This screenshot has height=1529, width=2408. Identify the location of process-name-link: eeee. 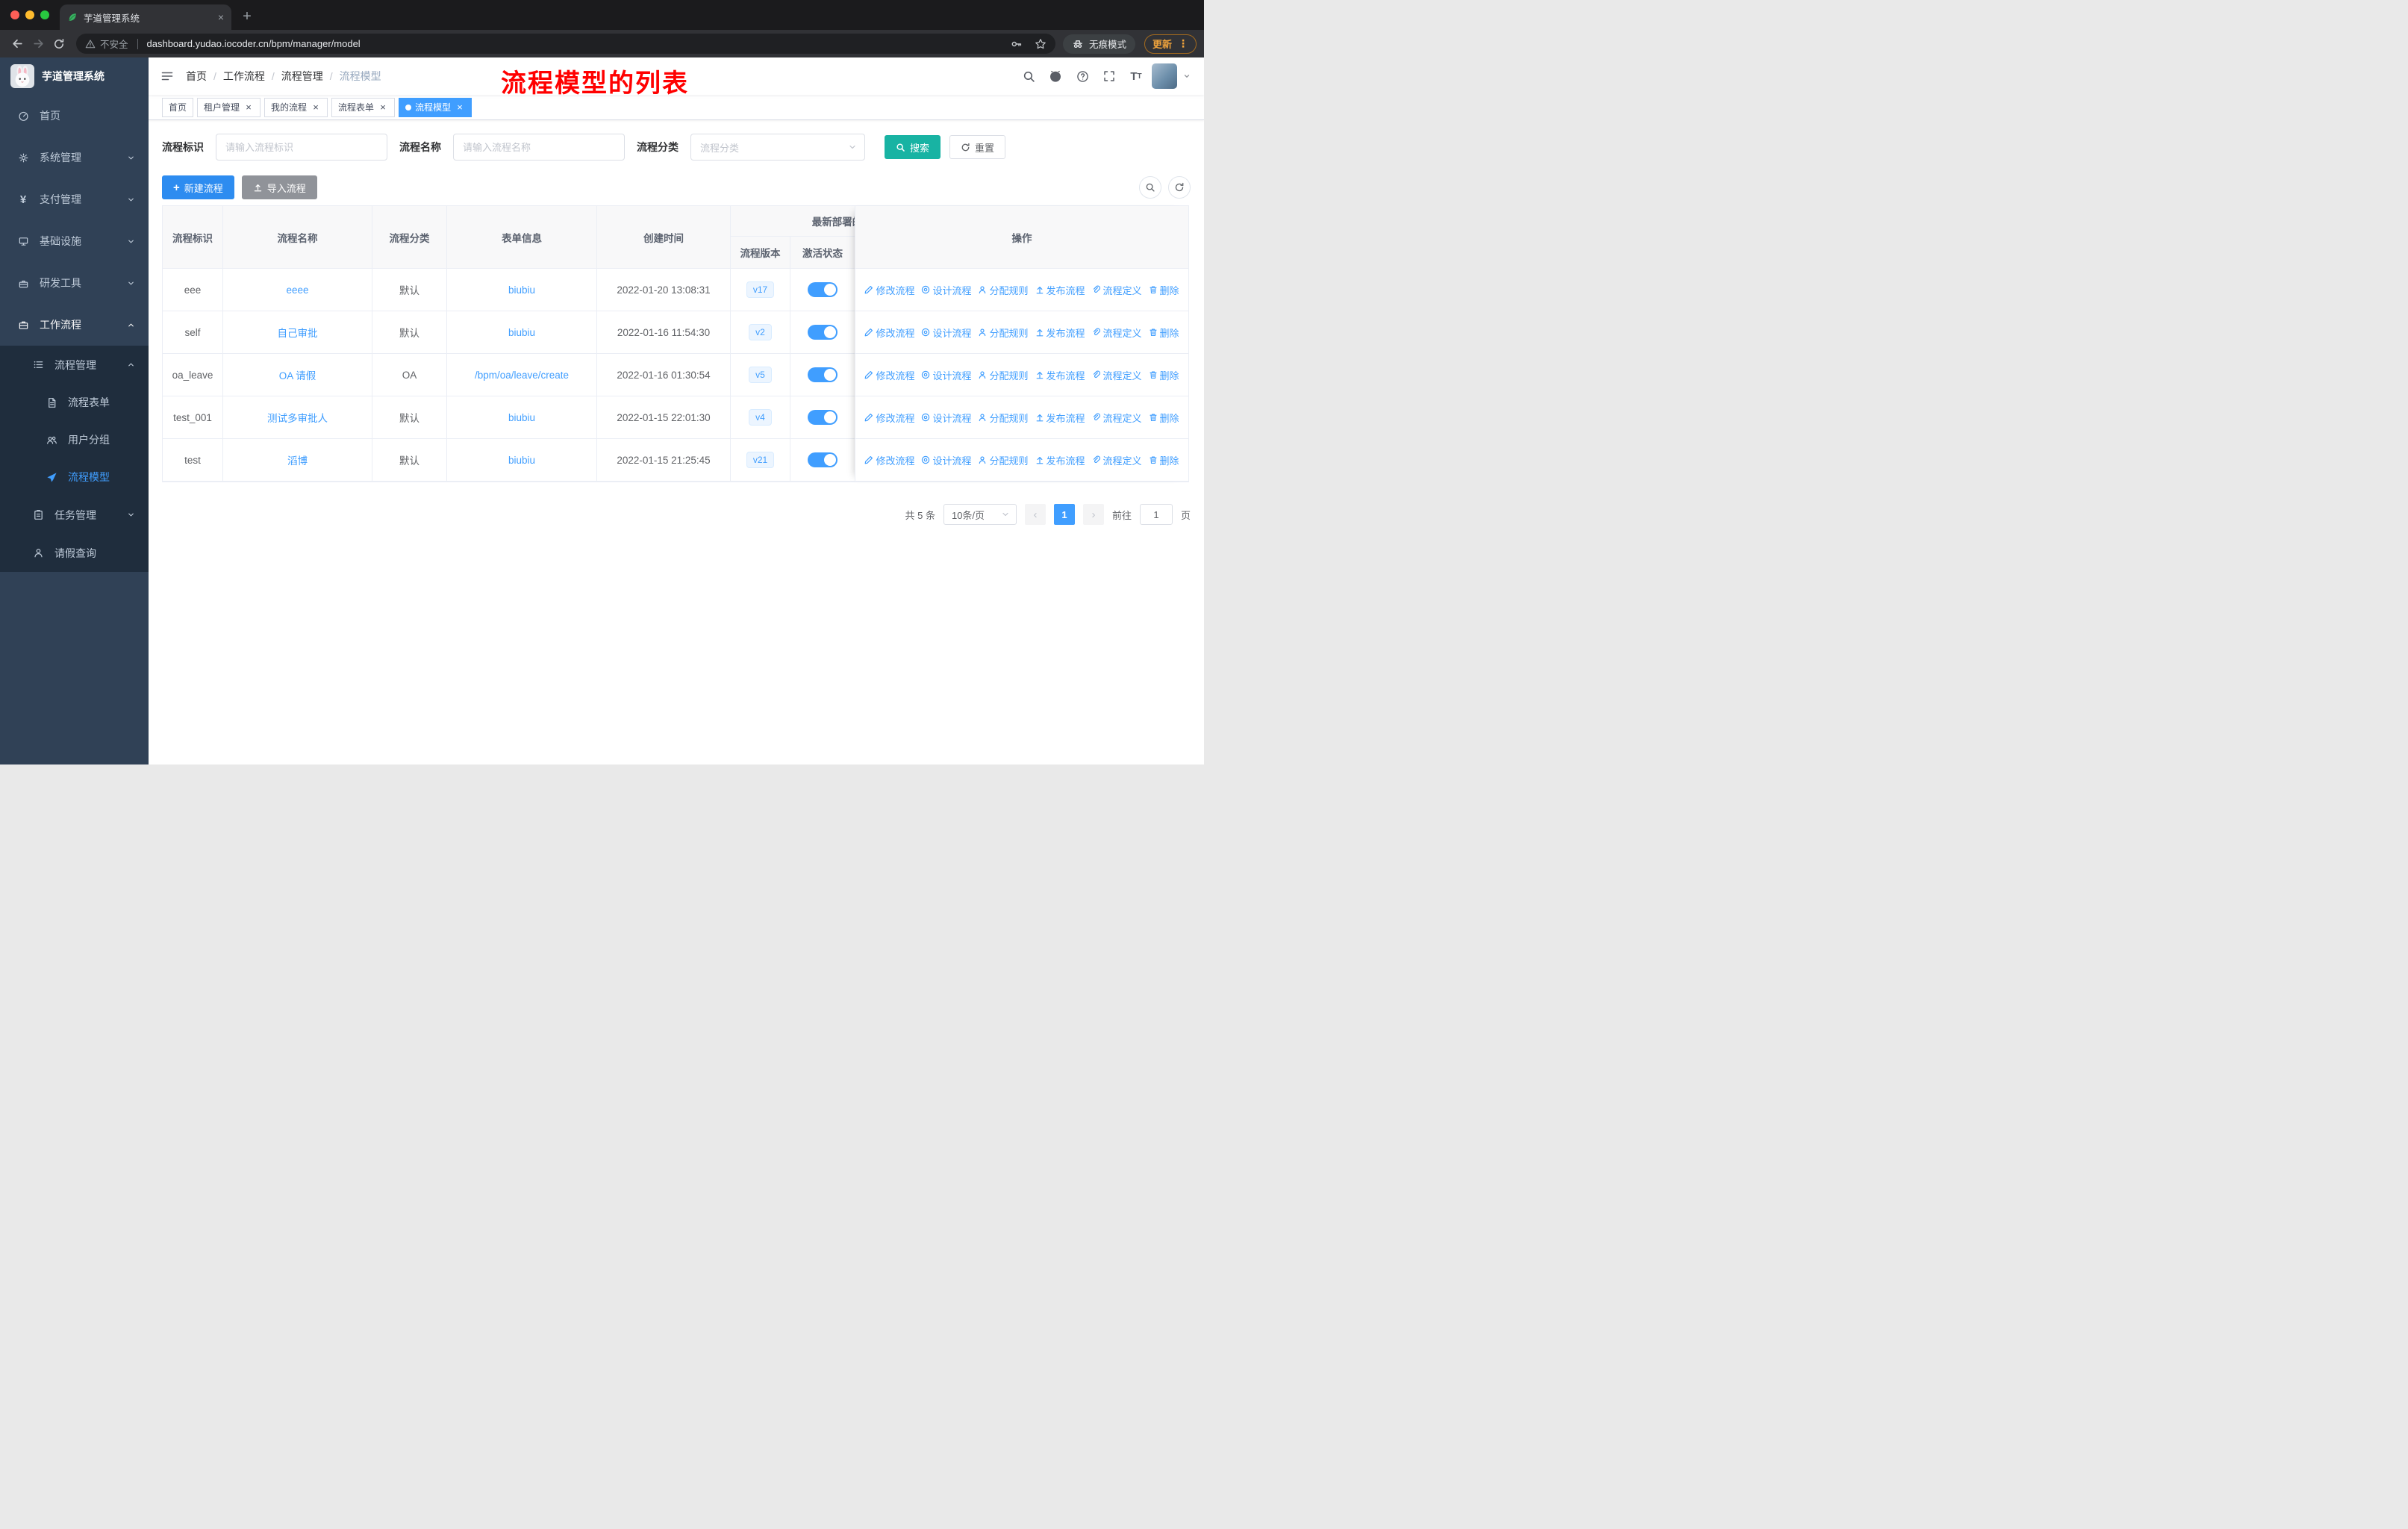
(297, 290).